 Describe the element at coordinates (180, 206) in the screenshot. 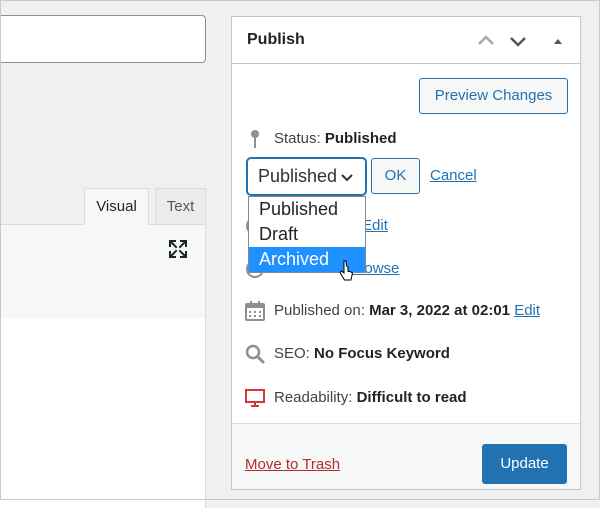

I see `tab-text: Text` at that location.